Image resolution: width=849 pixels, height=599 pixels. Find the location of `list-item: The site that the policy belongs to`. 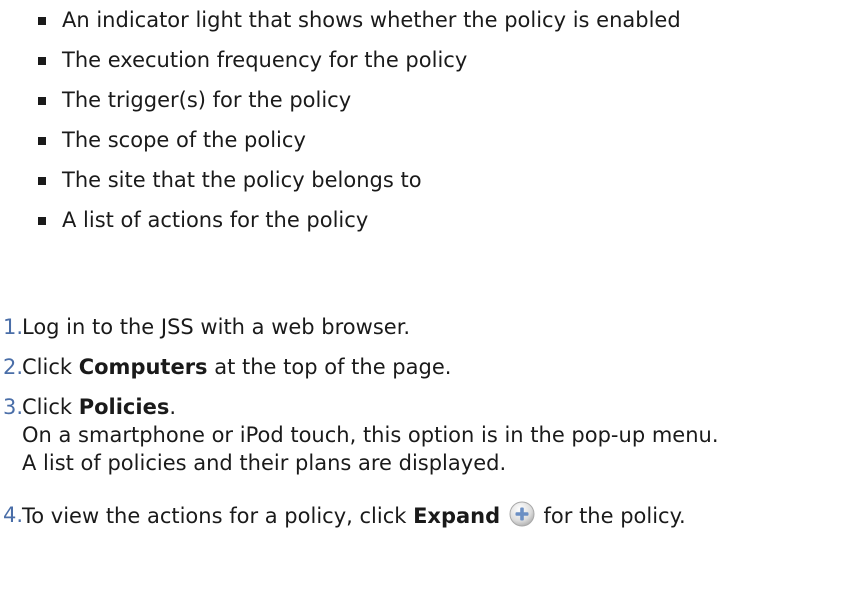

list-item: The site that the policy belongs to is located at coordinates (359, 180).